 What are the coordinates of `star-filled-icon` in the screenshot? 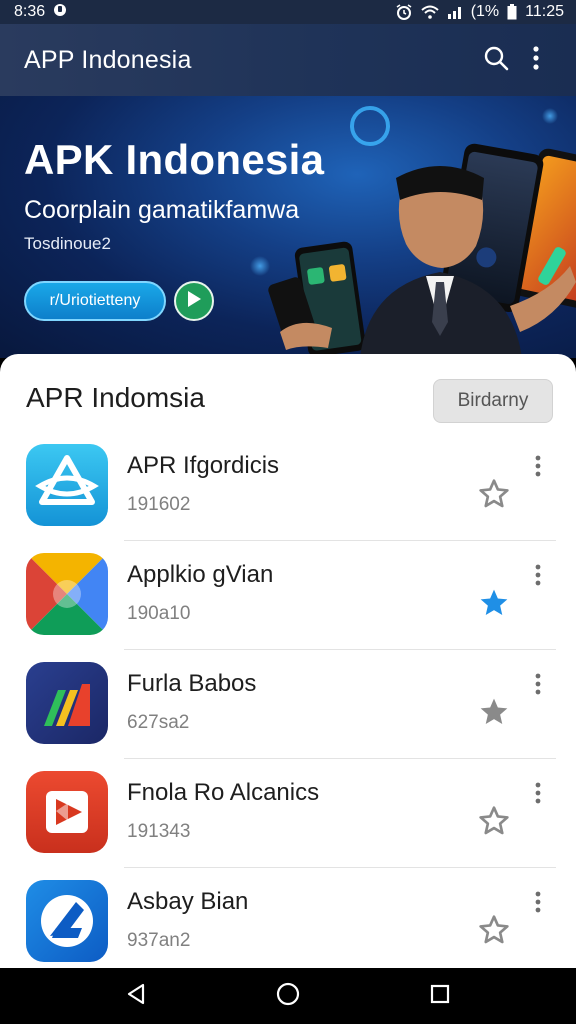 It's located at (494, 605).